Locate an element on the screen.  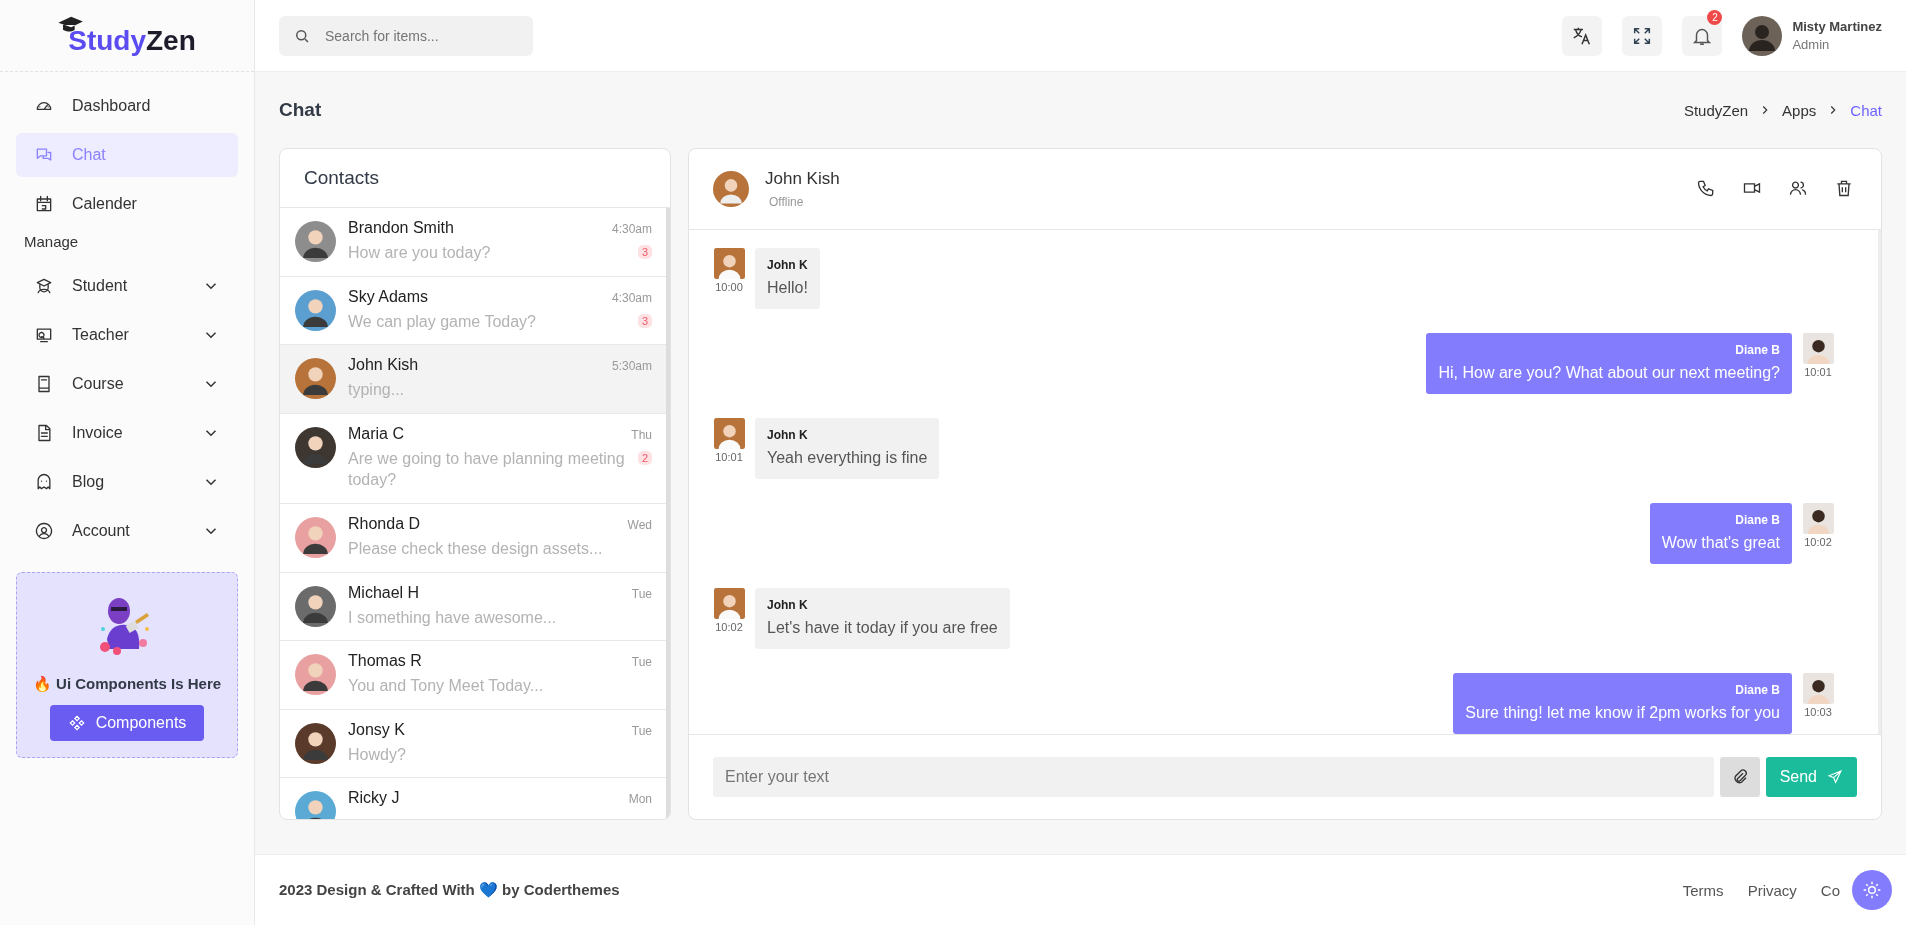
theme-toggle-button is located at coordinates (1872, 890).